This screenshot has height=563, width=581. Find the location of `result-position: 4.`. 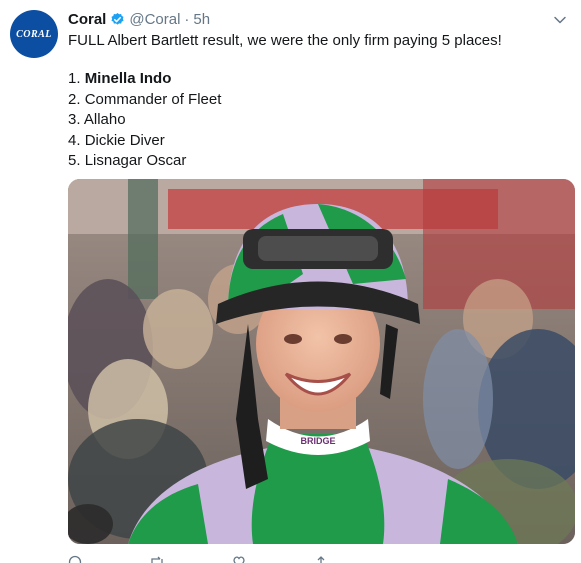

result-position: 4. is located at coordinates (74, 140).